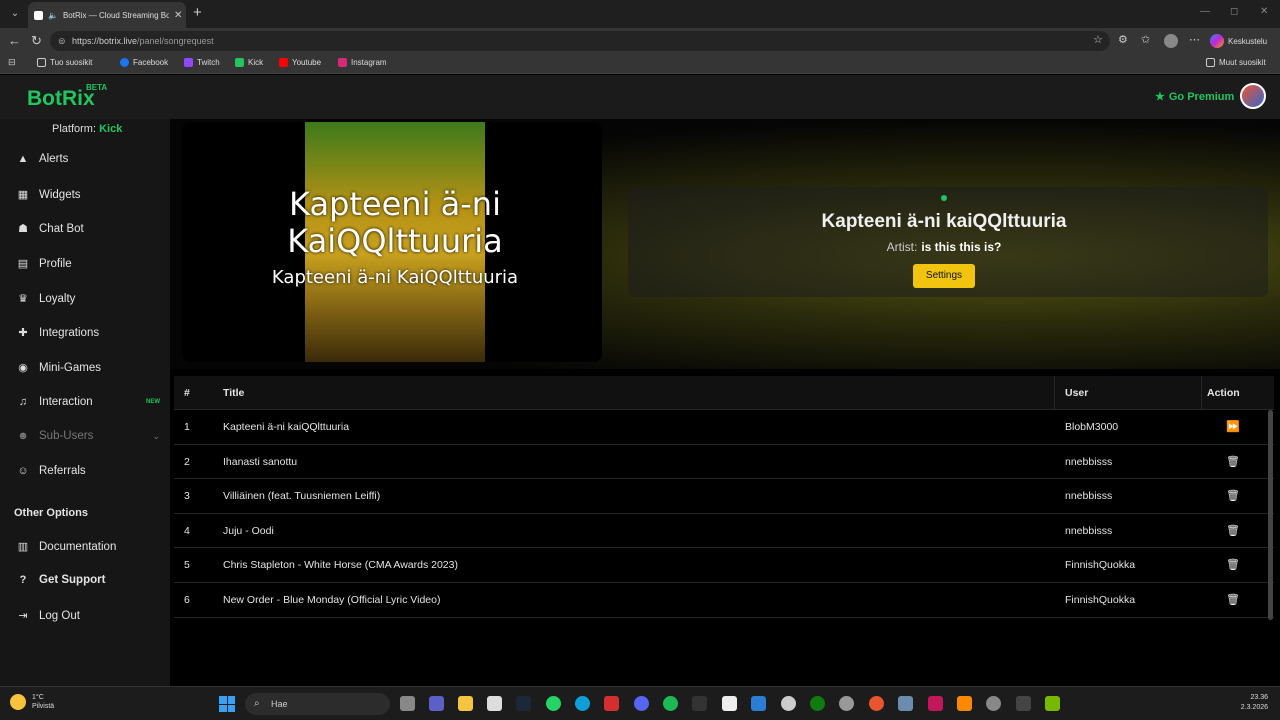  I want to click on sidebar-item-log-out: ⇥ Log Out, so click(90, 616).